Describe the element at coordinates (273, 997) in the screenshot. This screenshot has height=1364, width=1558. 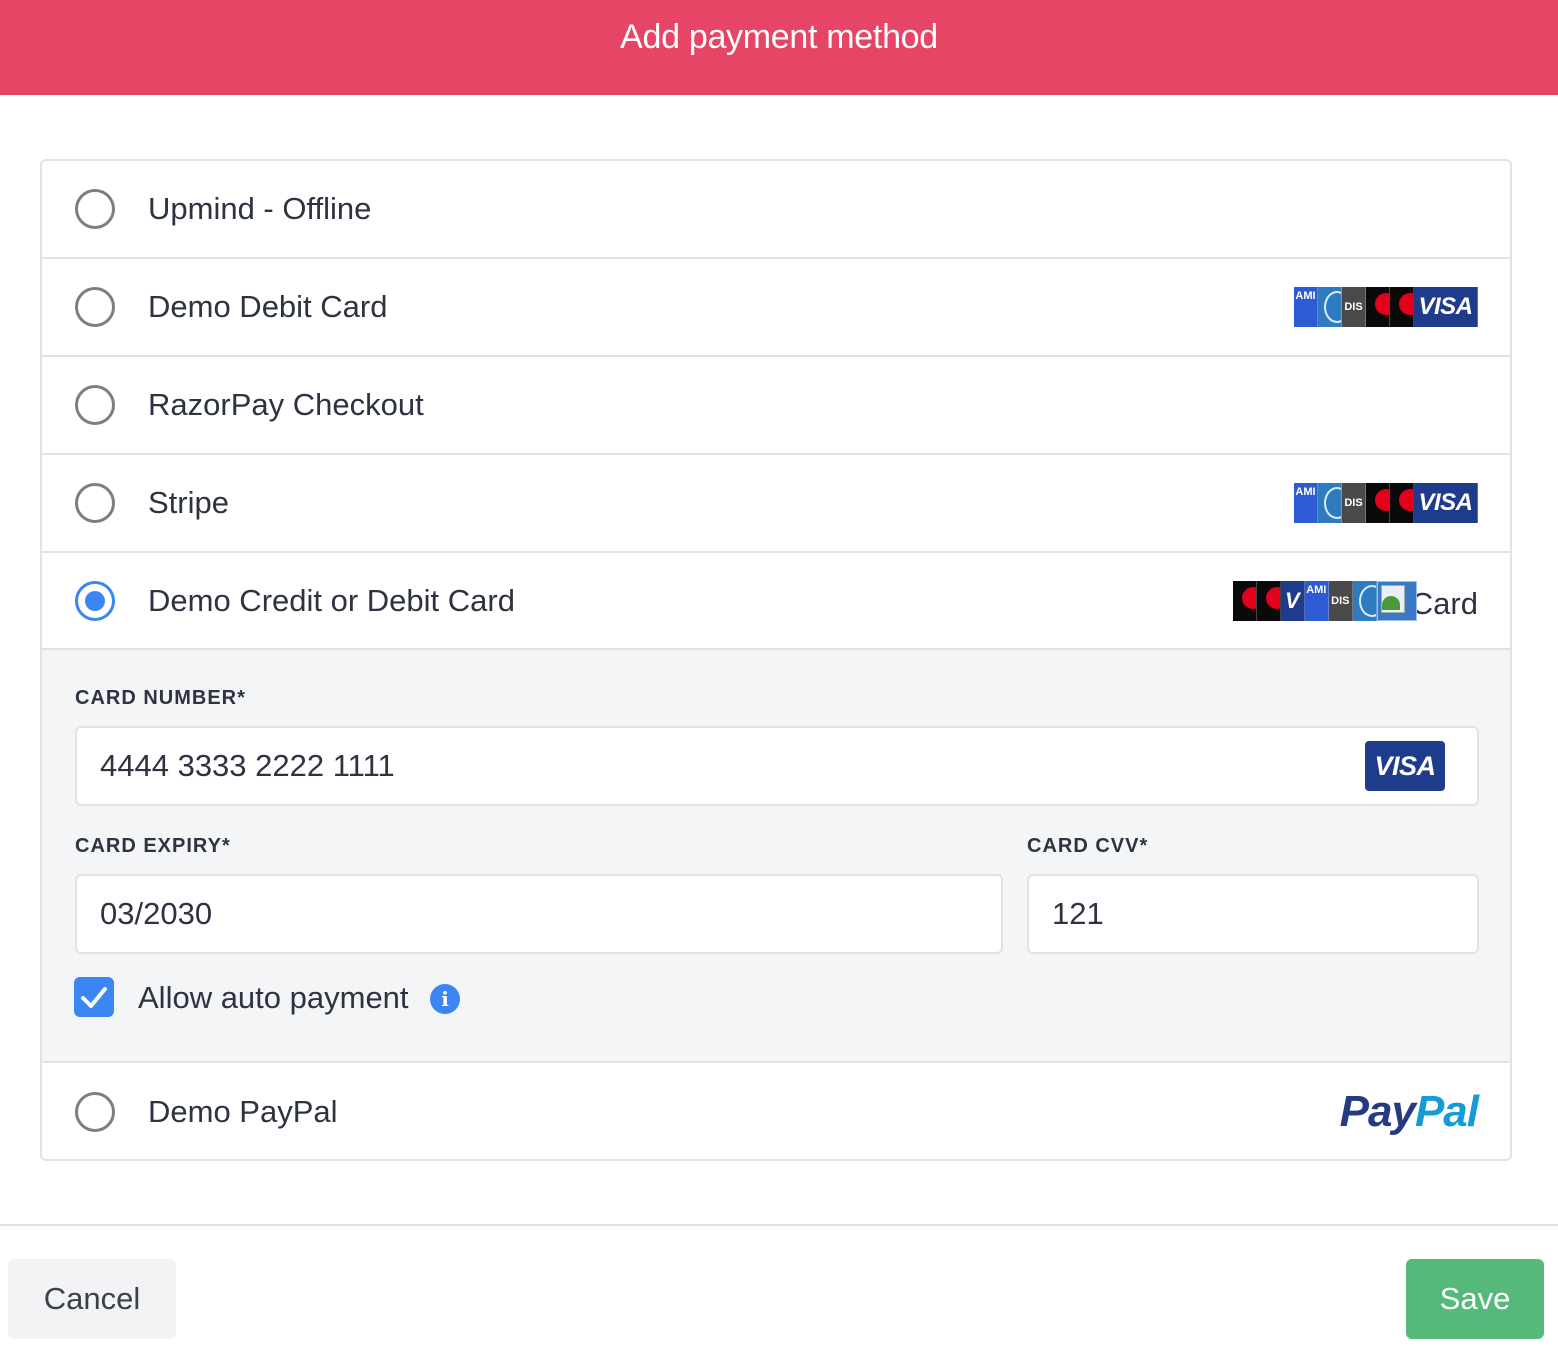
I see `auto-payment-label: Allow auto payment` at that location.